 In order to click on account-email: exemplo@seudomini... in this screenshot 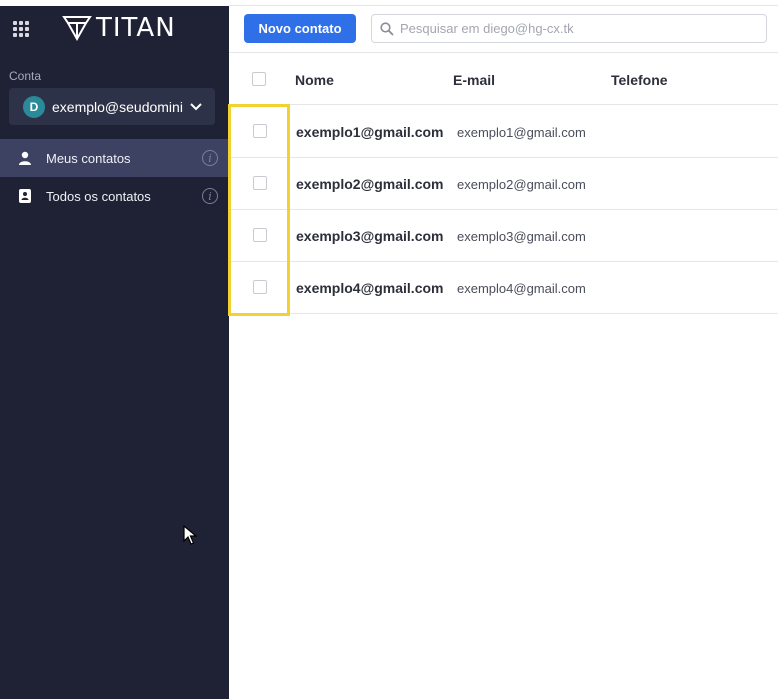, I will do `click(118, 106)`.